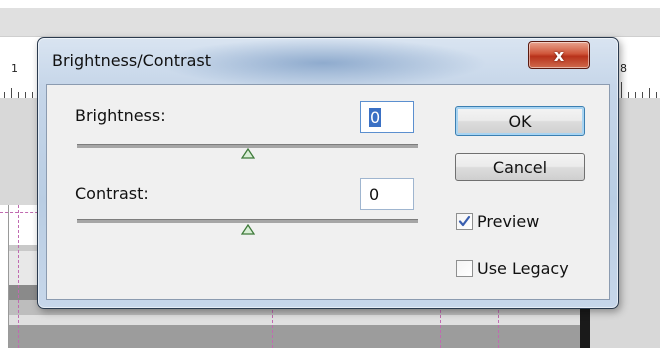  What do you see at coordinates (14, 68) in the screenshot?
I see `ruler-number-left: 1` at bounding box center [14, 68].